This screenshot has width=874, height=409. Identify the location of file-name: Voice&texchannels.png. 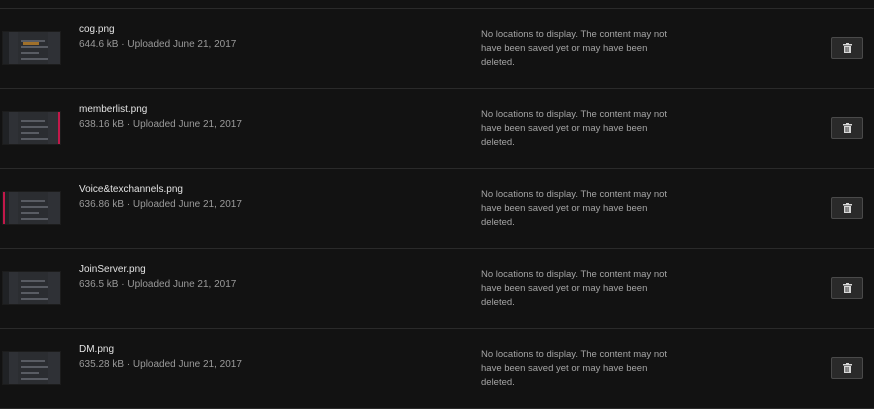
(131, 189).